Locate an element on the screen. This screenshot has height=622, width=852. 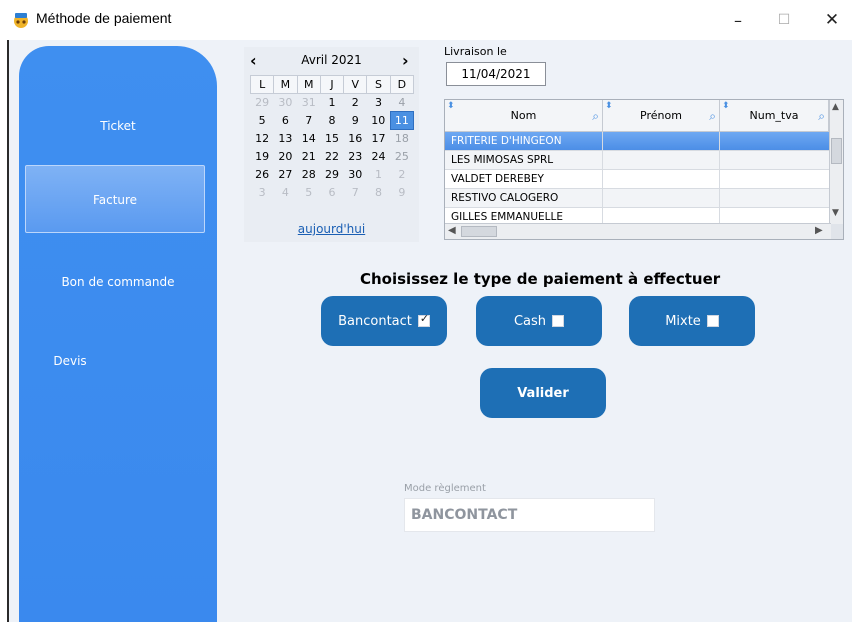
calendar-day: 21 is located at coordinates (308, 157).